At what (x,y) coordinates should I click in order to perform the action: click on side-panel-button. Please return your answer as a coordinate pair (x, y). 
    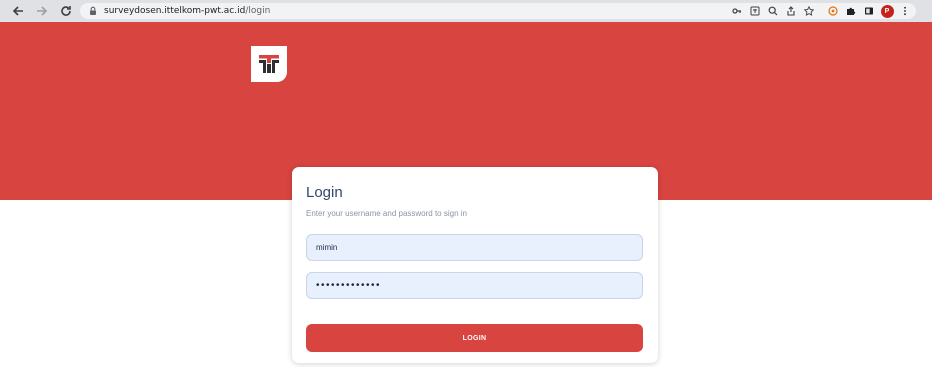
    Looking at the image, I should click on (869, 11).